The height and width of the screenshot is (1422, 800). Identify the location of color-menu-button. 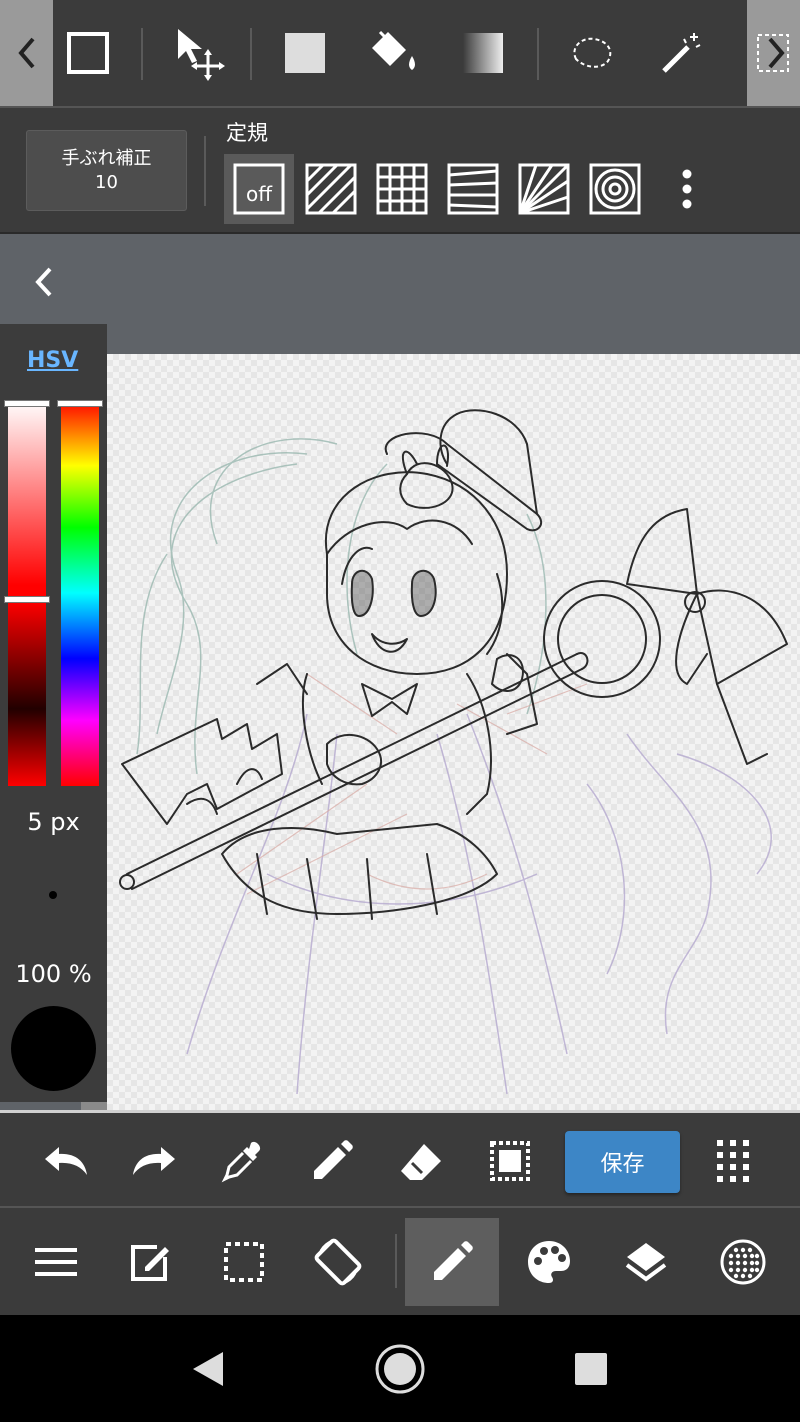
(549, 1262).